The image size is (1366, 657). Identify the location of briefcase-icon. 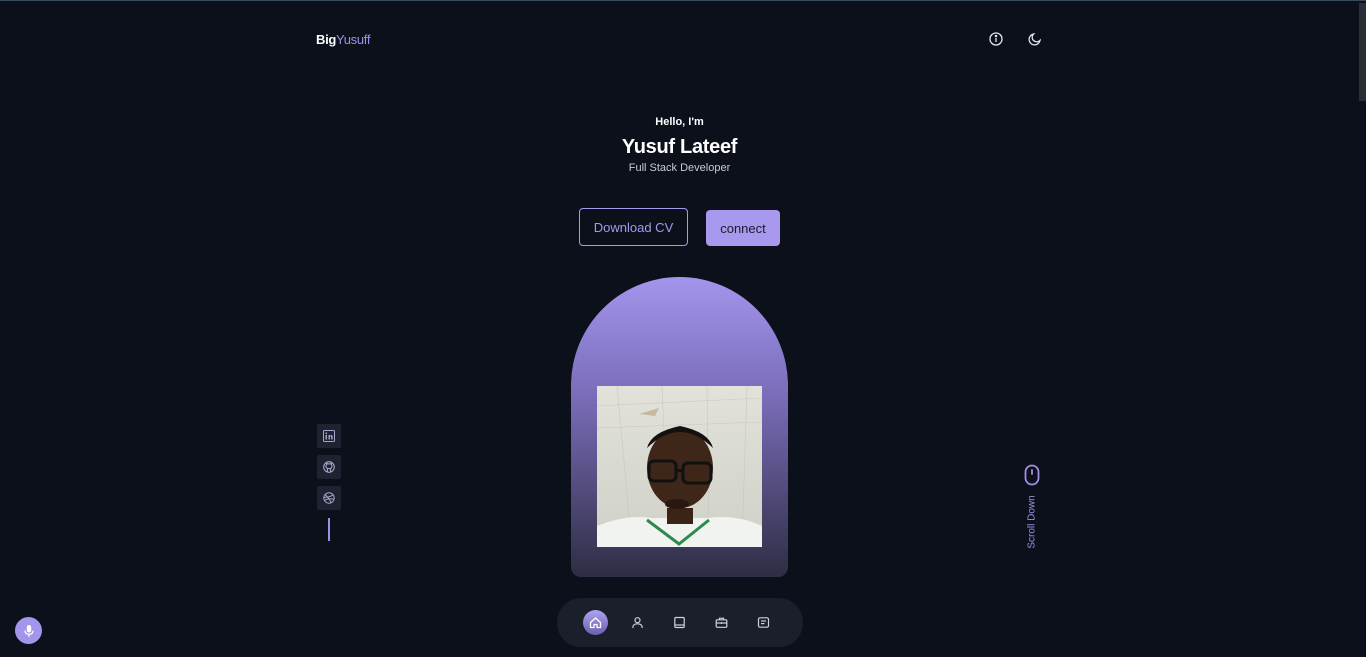
(721, 622).